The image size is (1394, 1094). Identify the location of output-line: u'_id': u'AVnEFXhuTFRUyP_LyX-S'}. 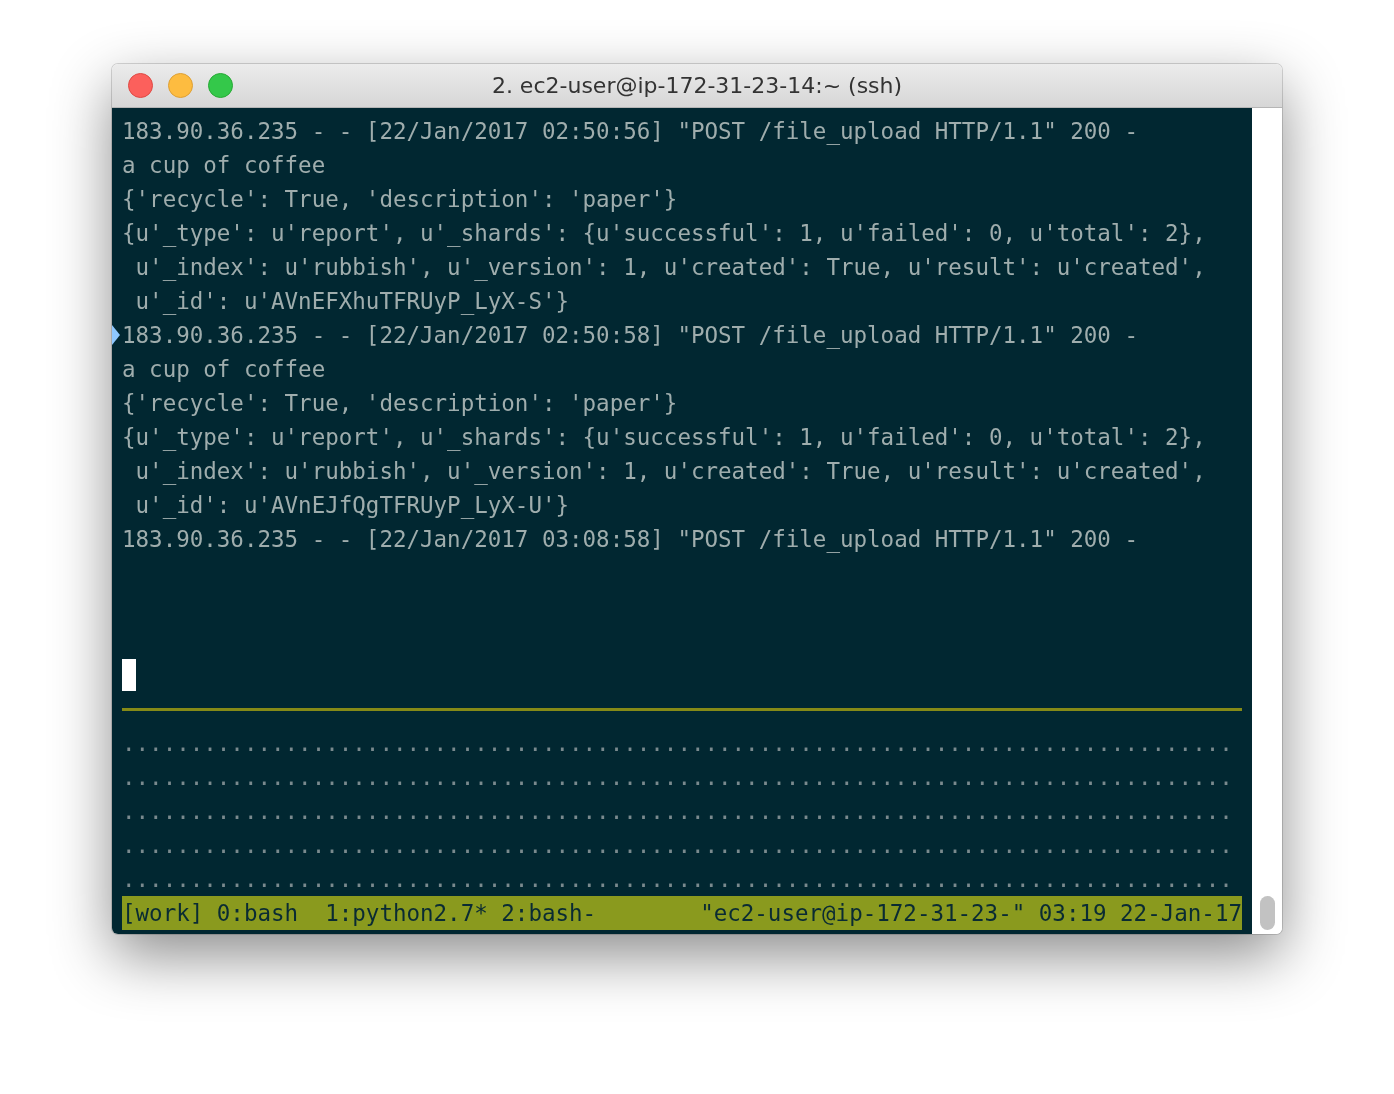
(352, 302).